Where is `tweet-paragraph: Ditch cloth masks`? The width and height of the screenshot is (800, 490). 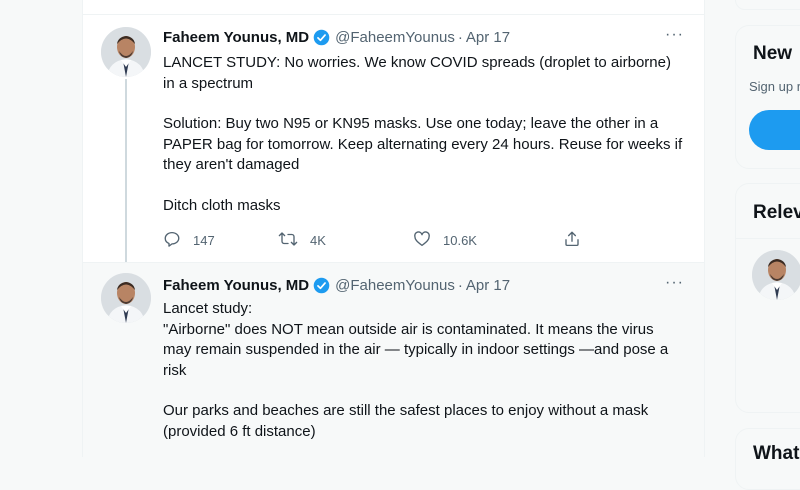
tweet-paragraph: Ditch cloth masks is located at coordinates (222, 205).